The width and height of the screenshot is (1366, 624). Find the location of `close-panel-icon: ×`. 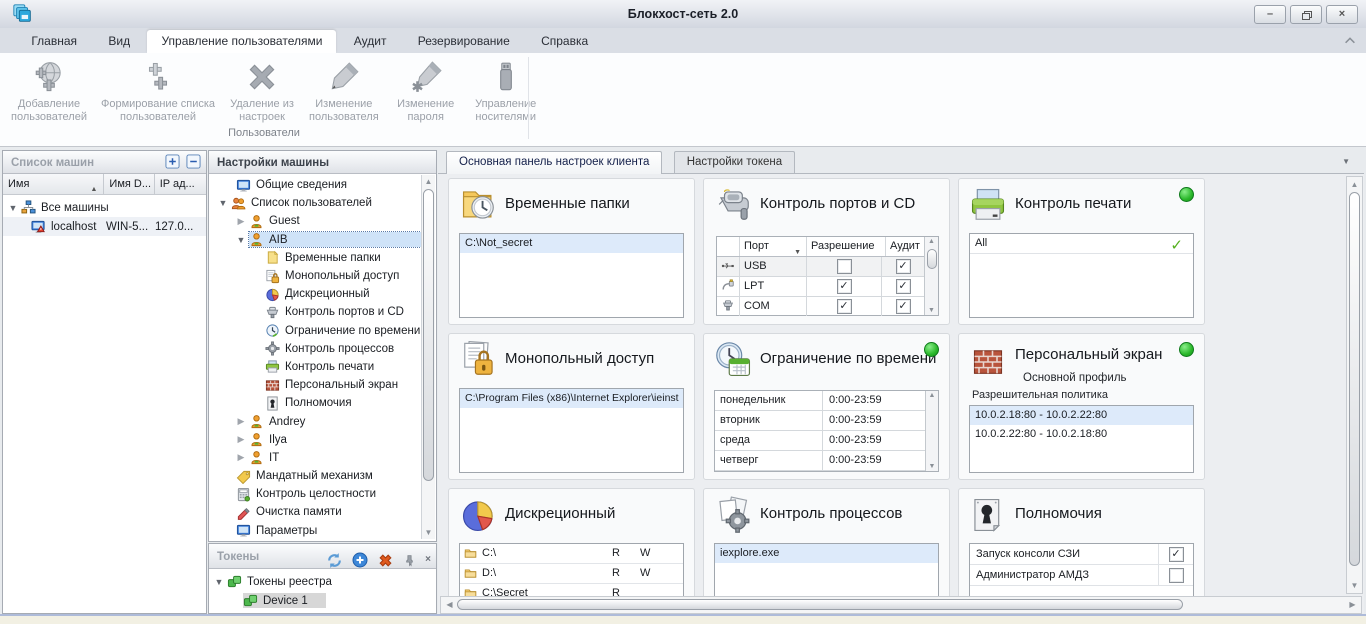

close-panel-icon: × is located at coordinates (428, 560).